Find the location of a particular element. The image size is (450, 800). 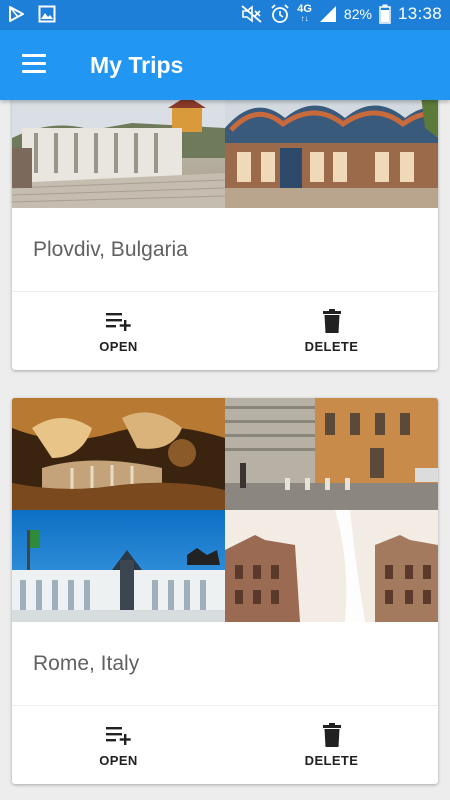

network-indicator: 4G ↑↓ is located at coordinates (304, 13).